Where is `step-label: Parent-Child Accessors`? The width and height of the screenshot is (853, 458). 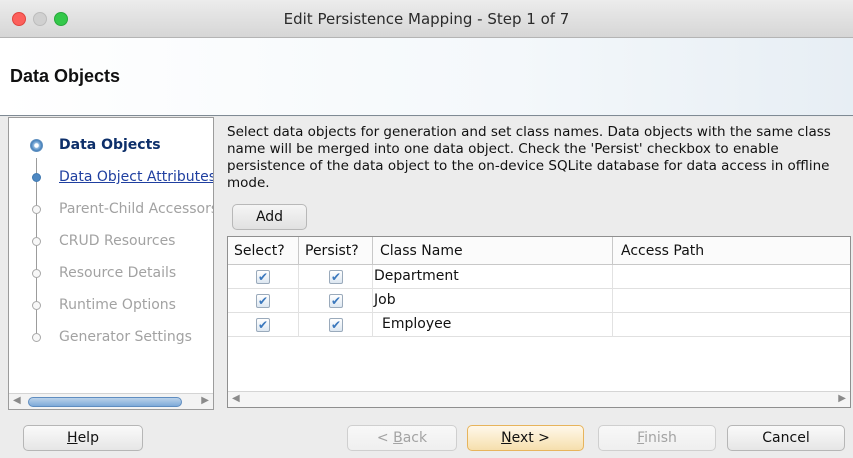 step-label: Parent-Child Accessors is located at coordinates (136, 209).